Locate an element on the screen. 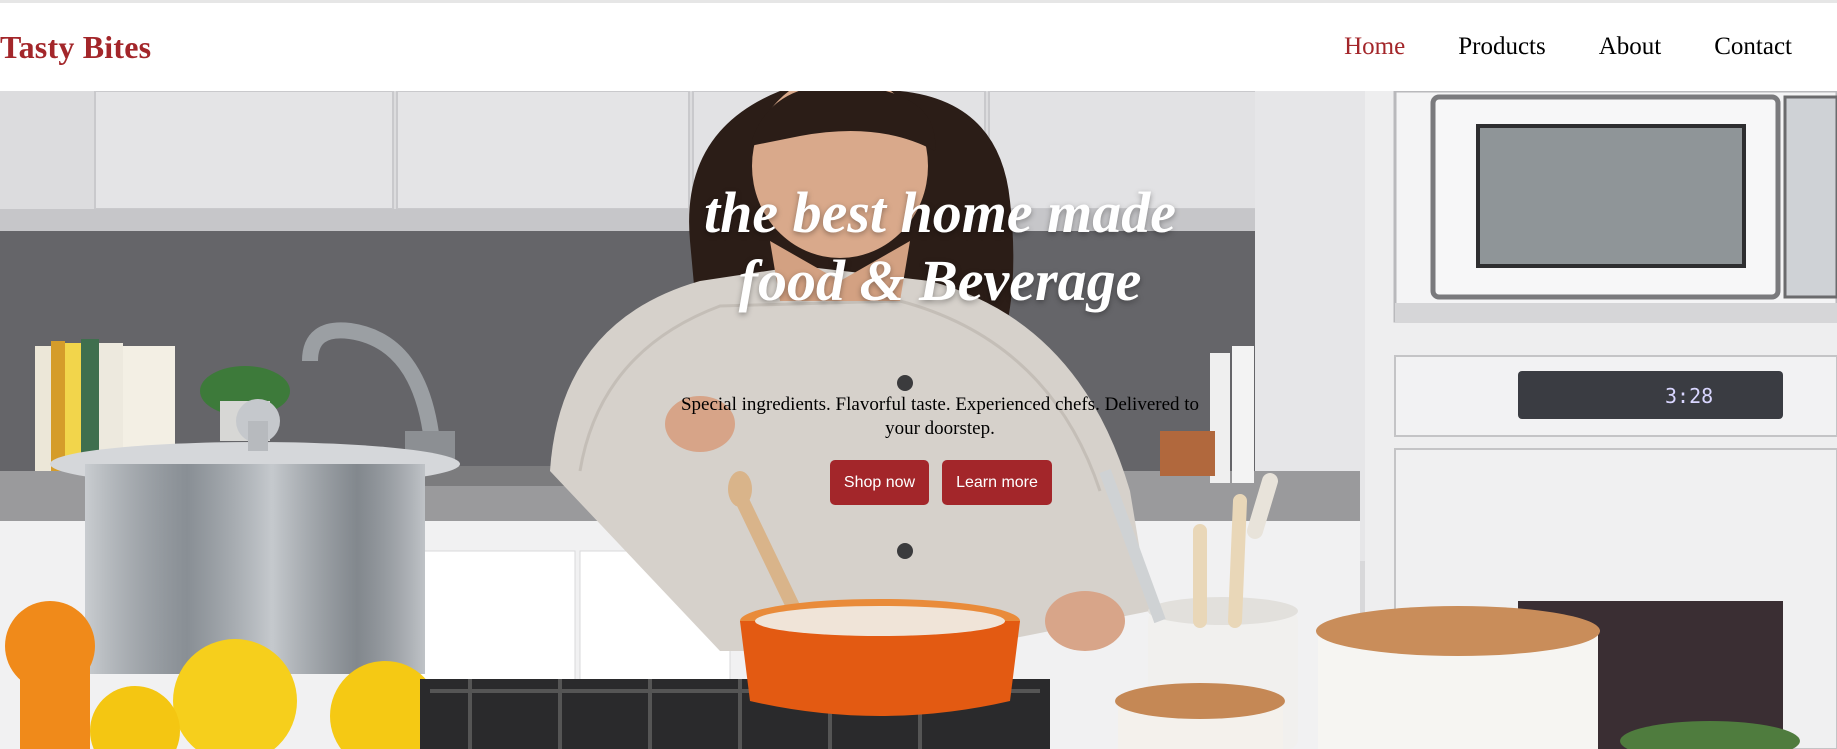 The width and height of the screenshot is (1837, 749). hero-title-line-1: the best home made is located at coordinates (939, 212).